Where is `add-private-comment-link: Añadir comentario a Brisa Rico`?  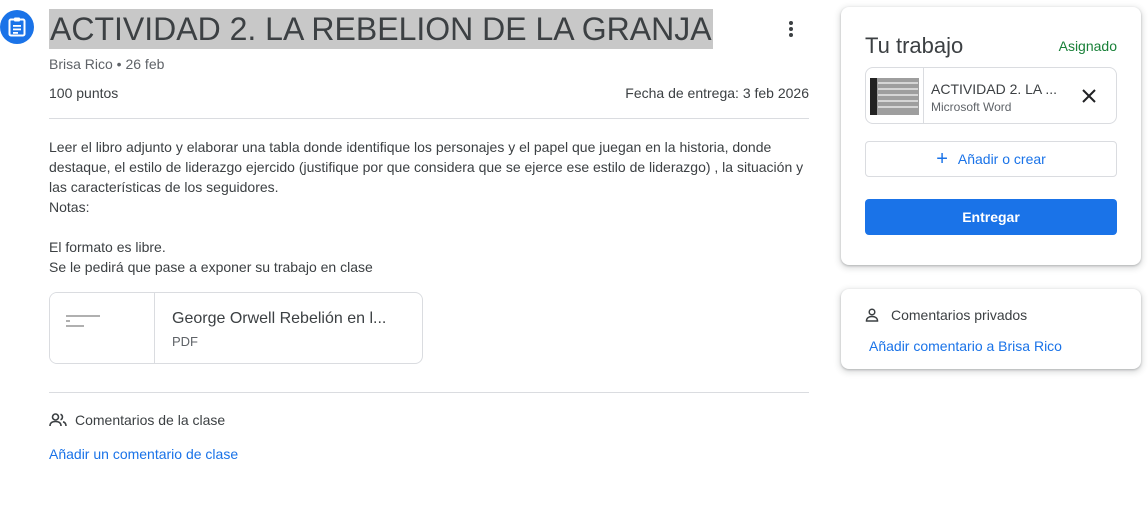 add-private-comment-link: Añadir comentario a Brisa Rico is located at coordinates (965, 346).